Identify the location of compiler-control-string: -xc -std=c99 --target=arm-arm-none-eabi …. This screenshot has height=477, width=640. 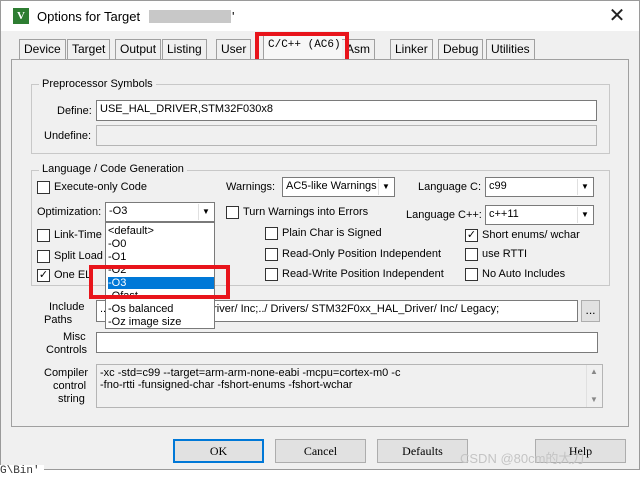
(349, 386).